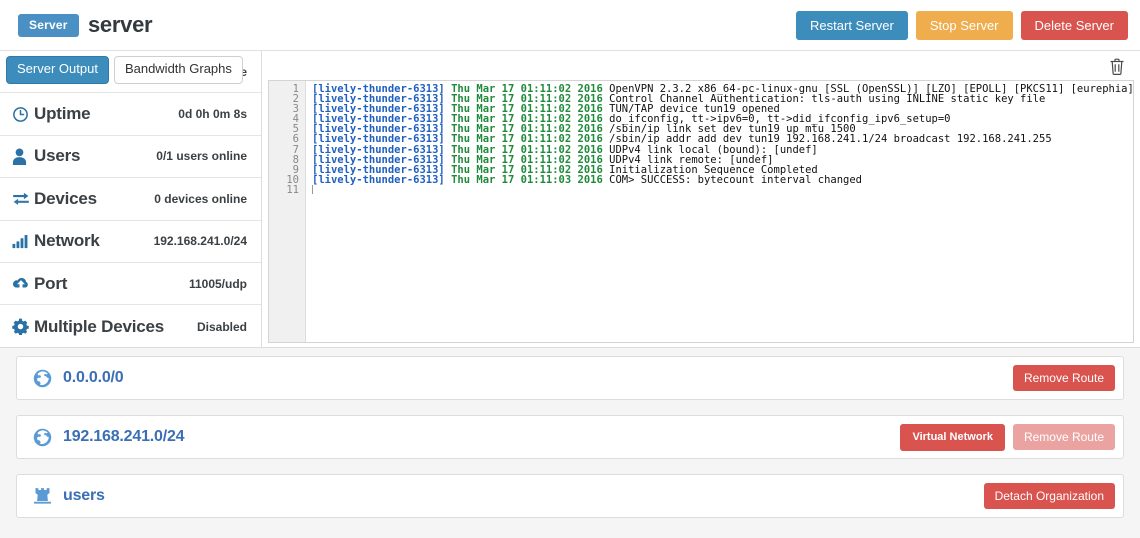 Image resolution: width=1140 pixels, height=538 pixels. Describe the element at coordinates (130, 242) in the screenshot. I see `status-row-network: Network 192.168.241.0/24` at that location.